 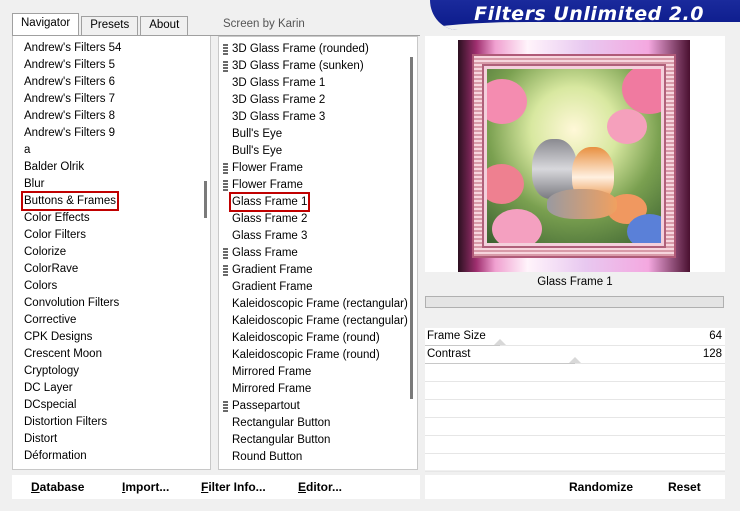 I want to click on category-item: Colorize, so click(x=45, y=252).